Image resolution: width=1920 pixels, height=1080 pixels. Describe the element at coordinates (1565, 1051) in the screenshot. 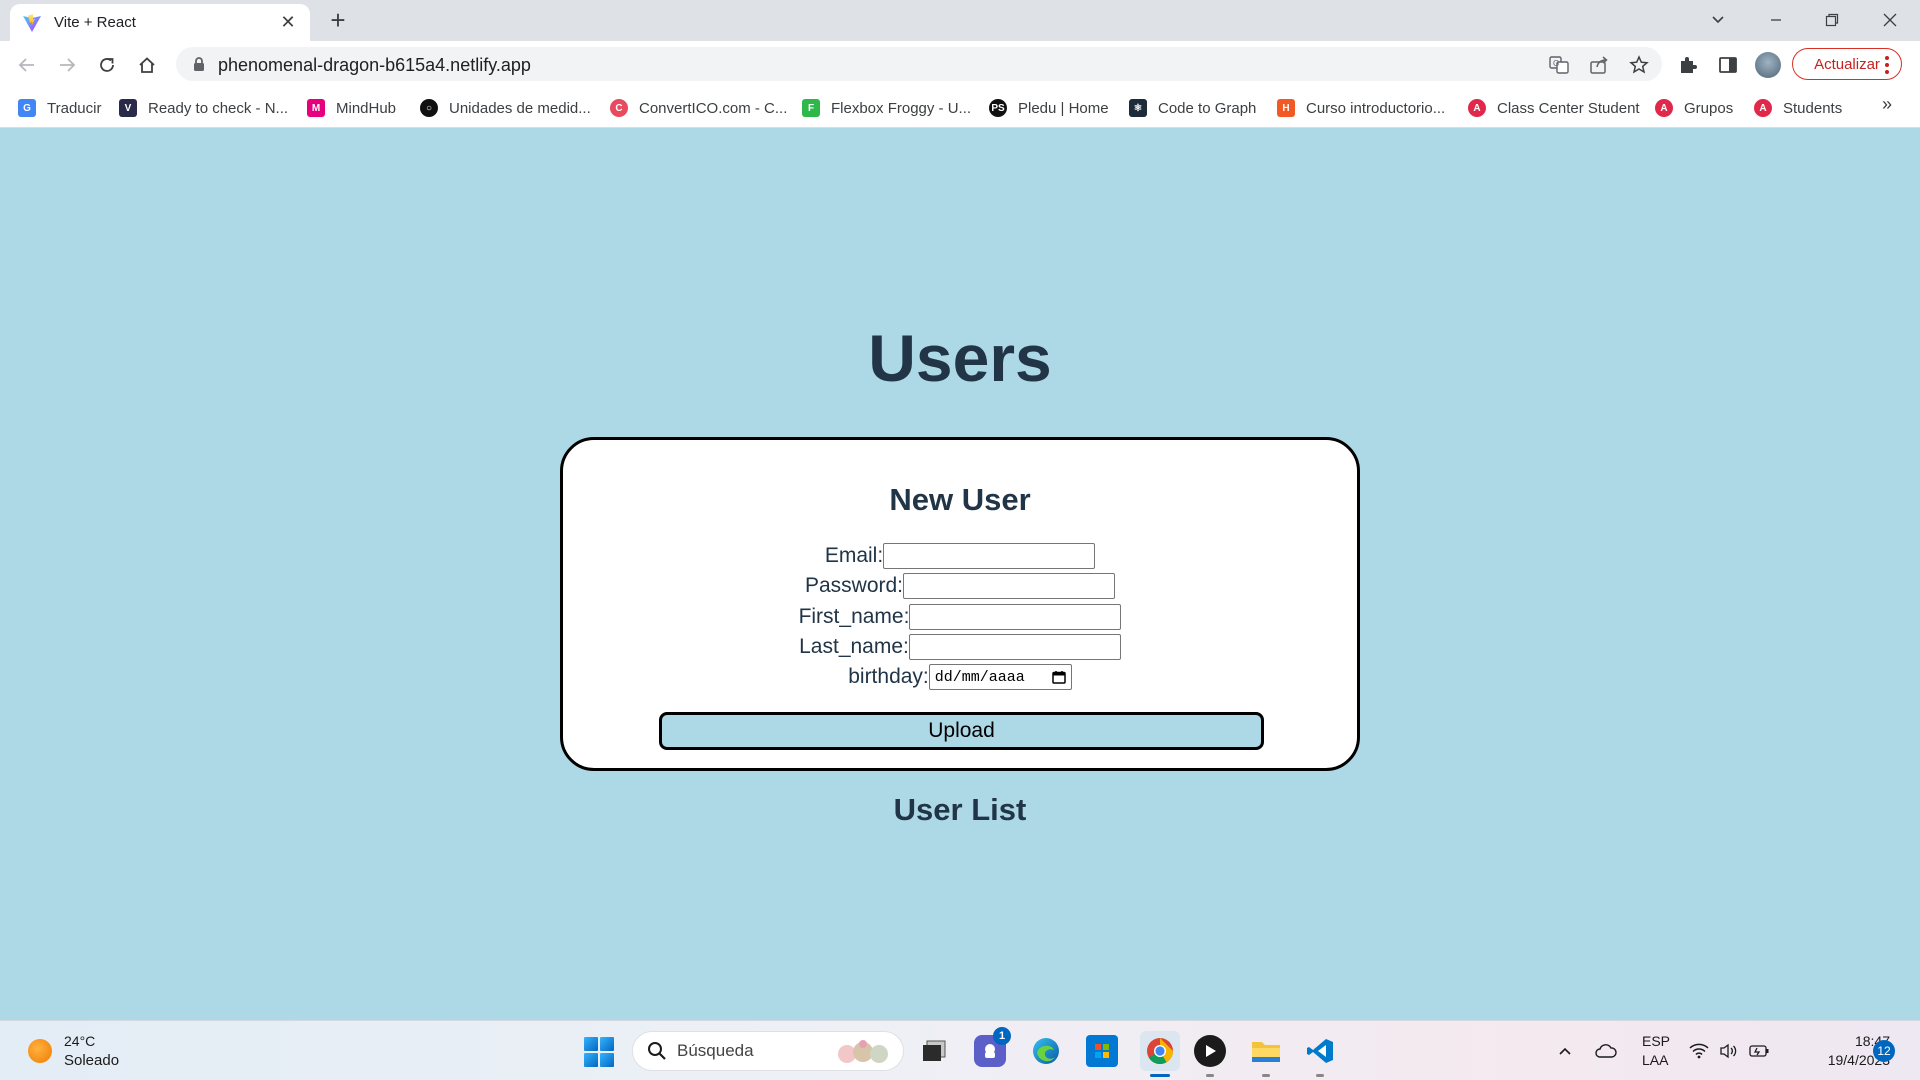

I see `tray-chevron-up-icon` at that location.